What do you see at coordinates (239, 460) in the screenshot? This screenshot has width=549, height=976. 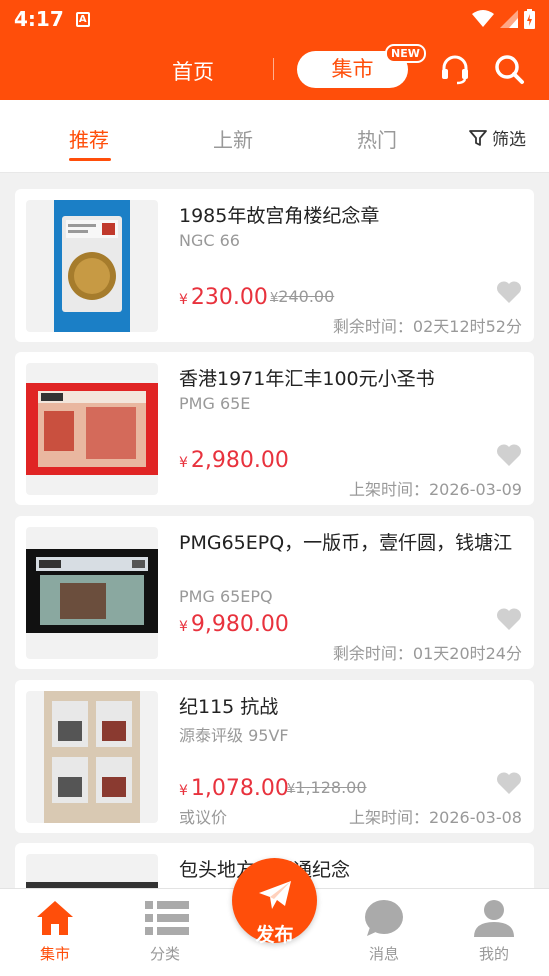 I see `price-value: 2,980.00` at bounding box center [239, 460].